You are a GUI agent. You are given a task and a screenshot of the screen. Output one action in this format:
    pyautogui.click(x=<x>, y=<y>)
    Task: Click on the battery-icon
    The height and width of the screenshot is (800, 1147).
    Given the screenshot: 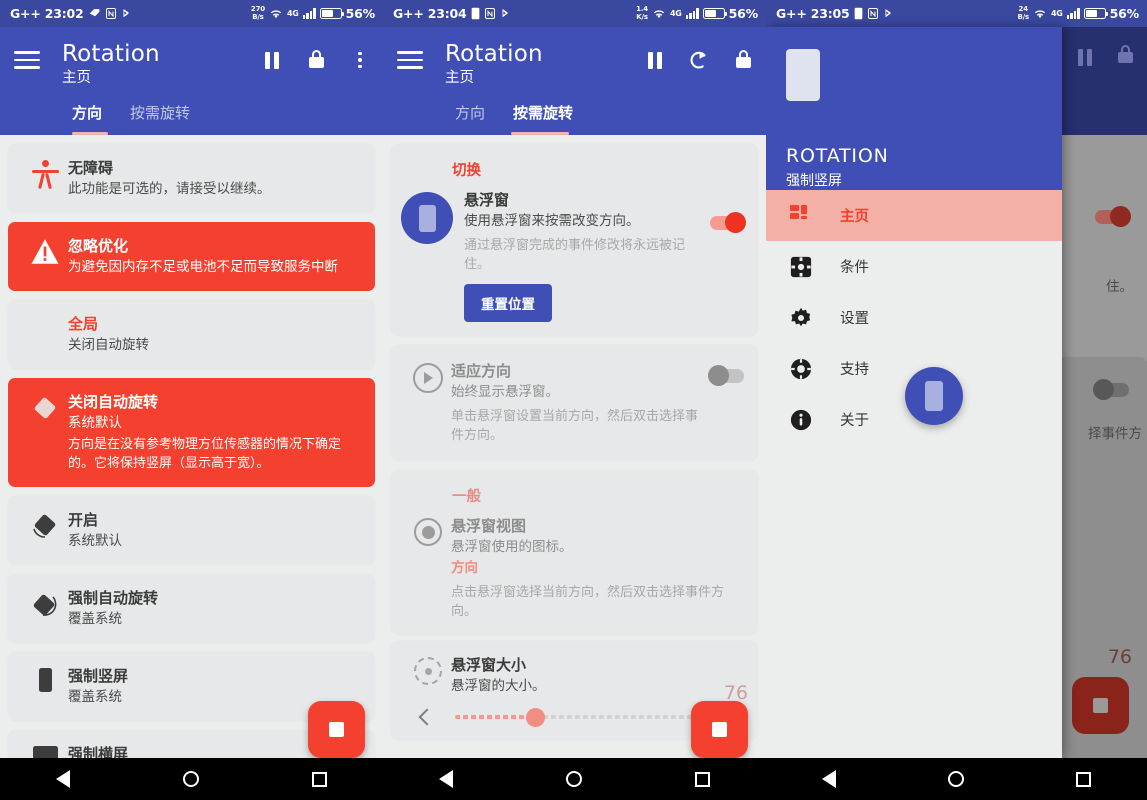 What is the action you would take?
    pyautogui.click(x=1096, y=13)
    